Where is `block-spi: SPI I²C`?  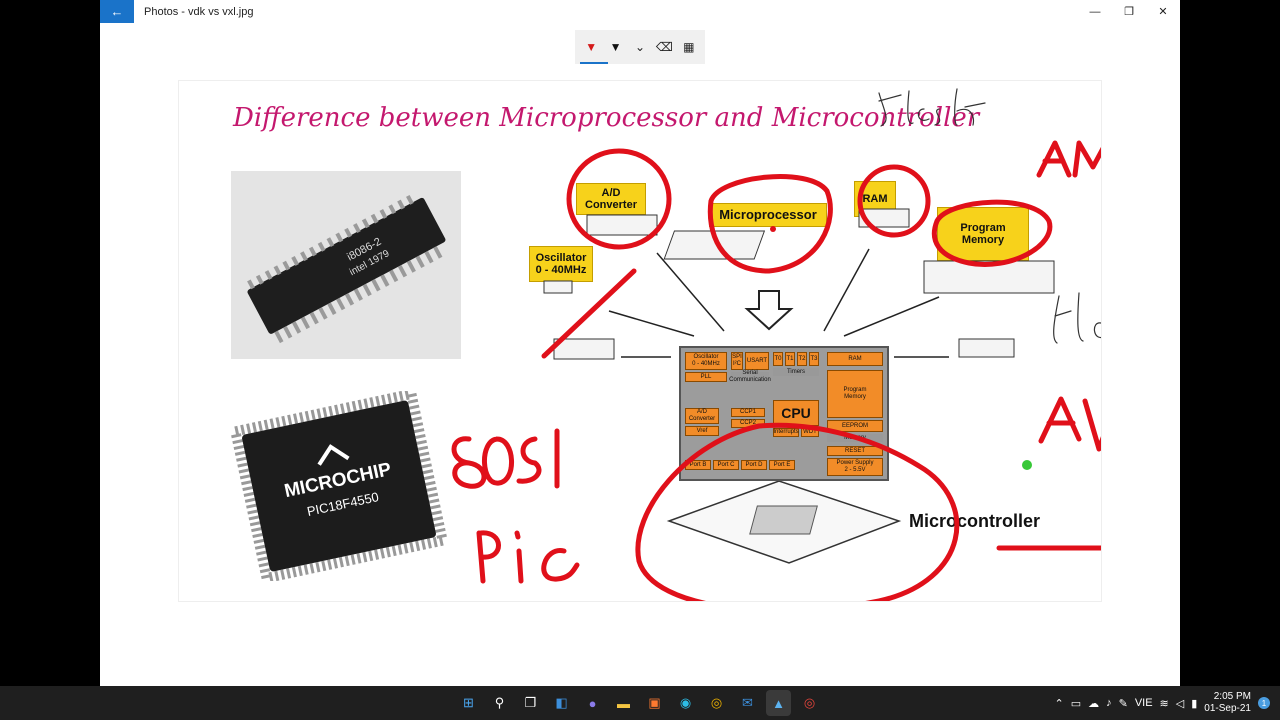
block-spi: SPI I²C is located at coordinates (737, 361).